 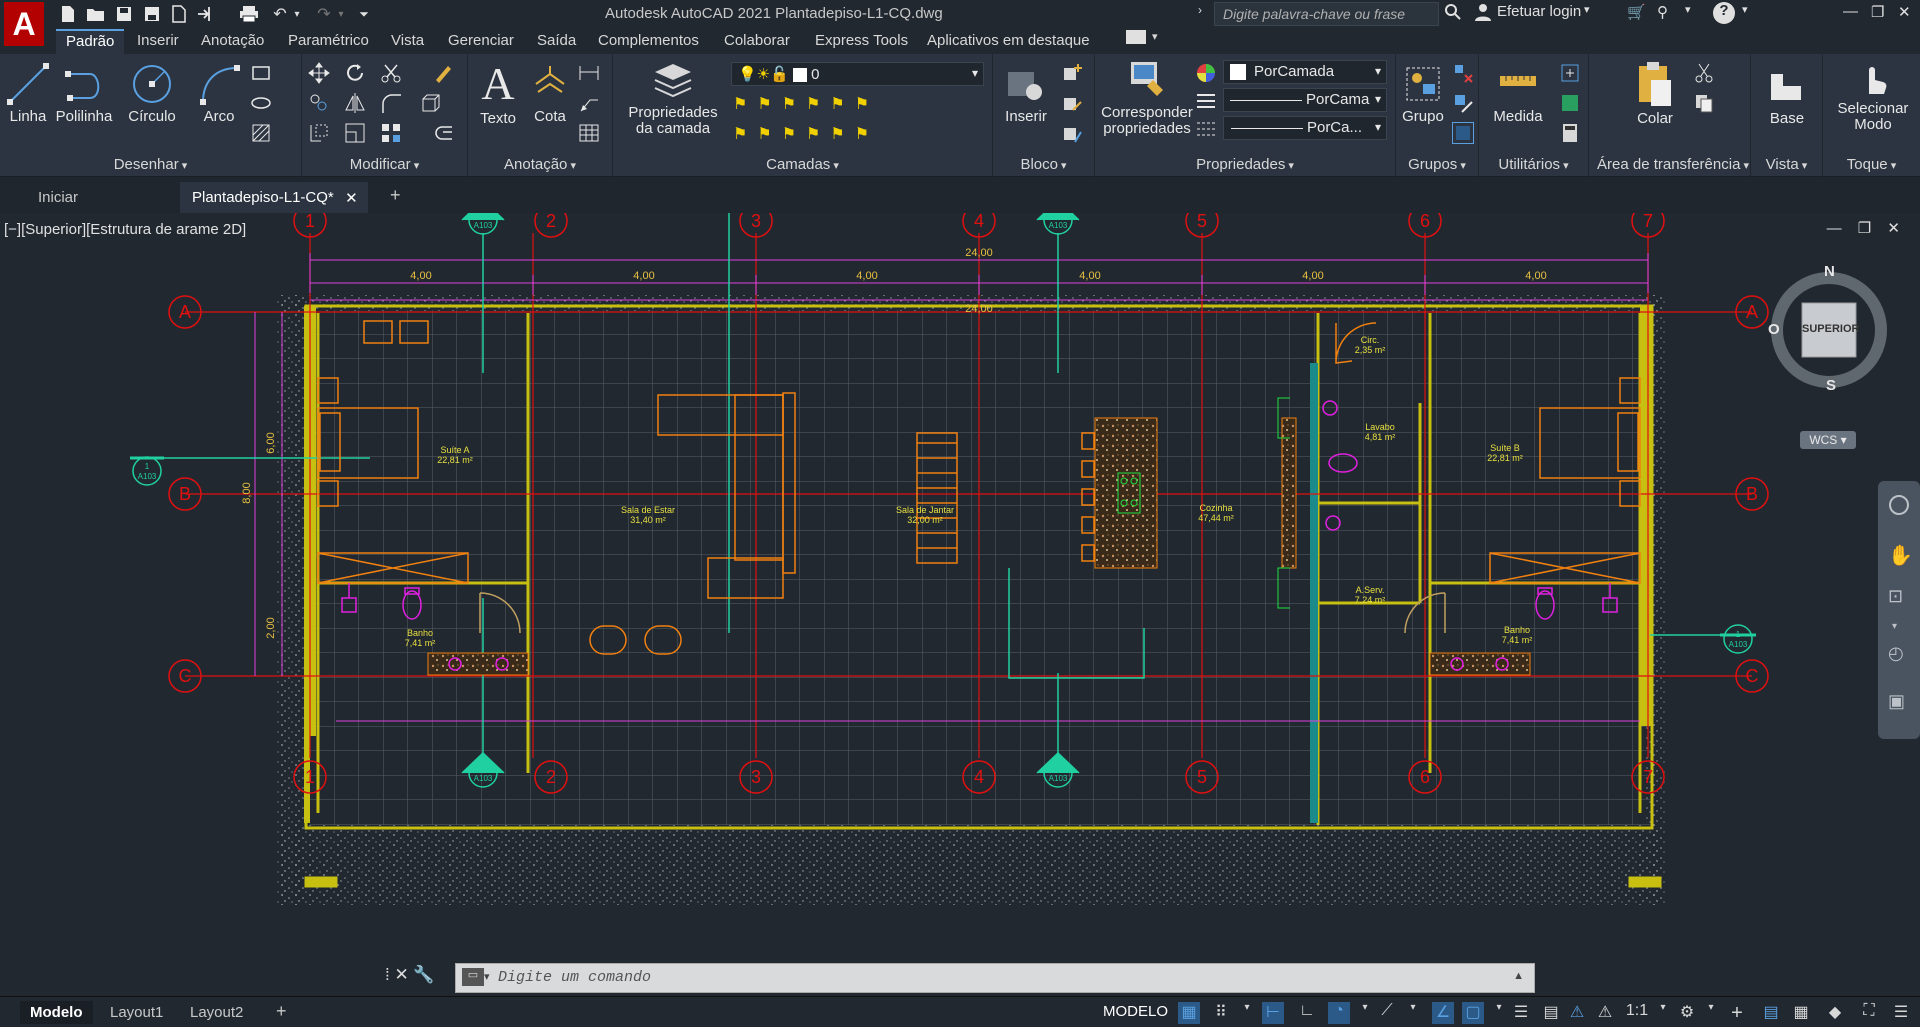 I want to click on base-view-tool: Base, so click(x=1787, y=96).